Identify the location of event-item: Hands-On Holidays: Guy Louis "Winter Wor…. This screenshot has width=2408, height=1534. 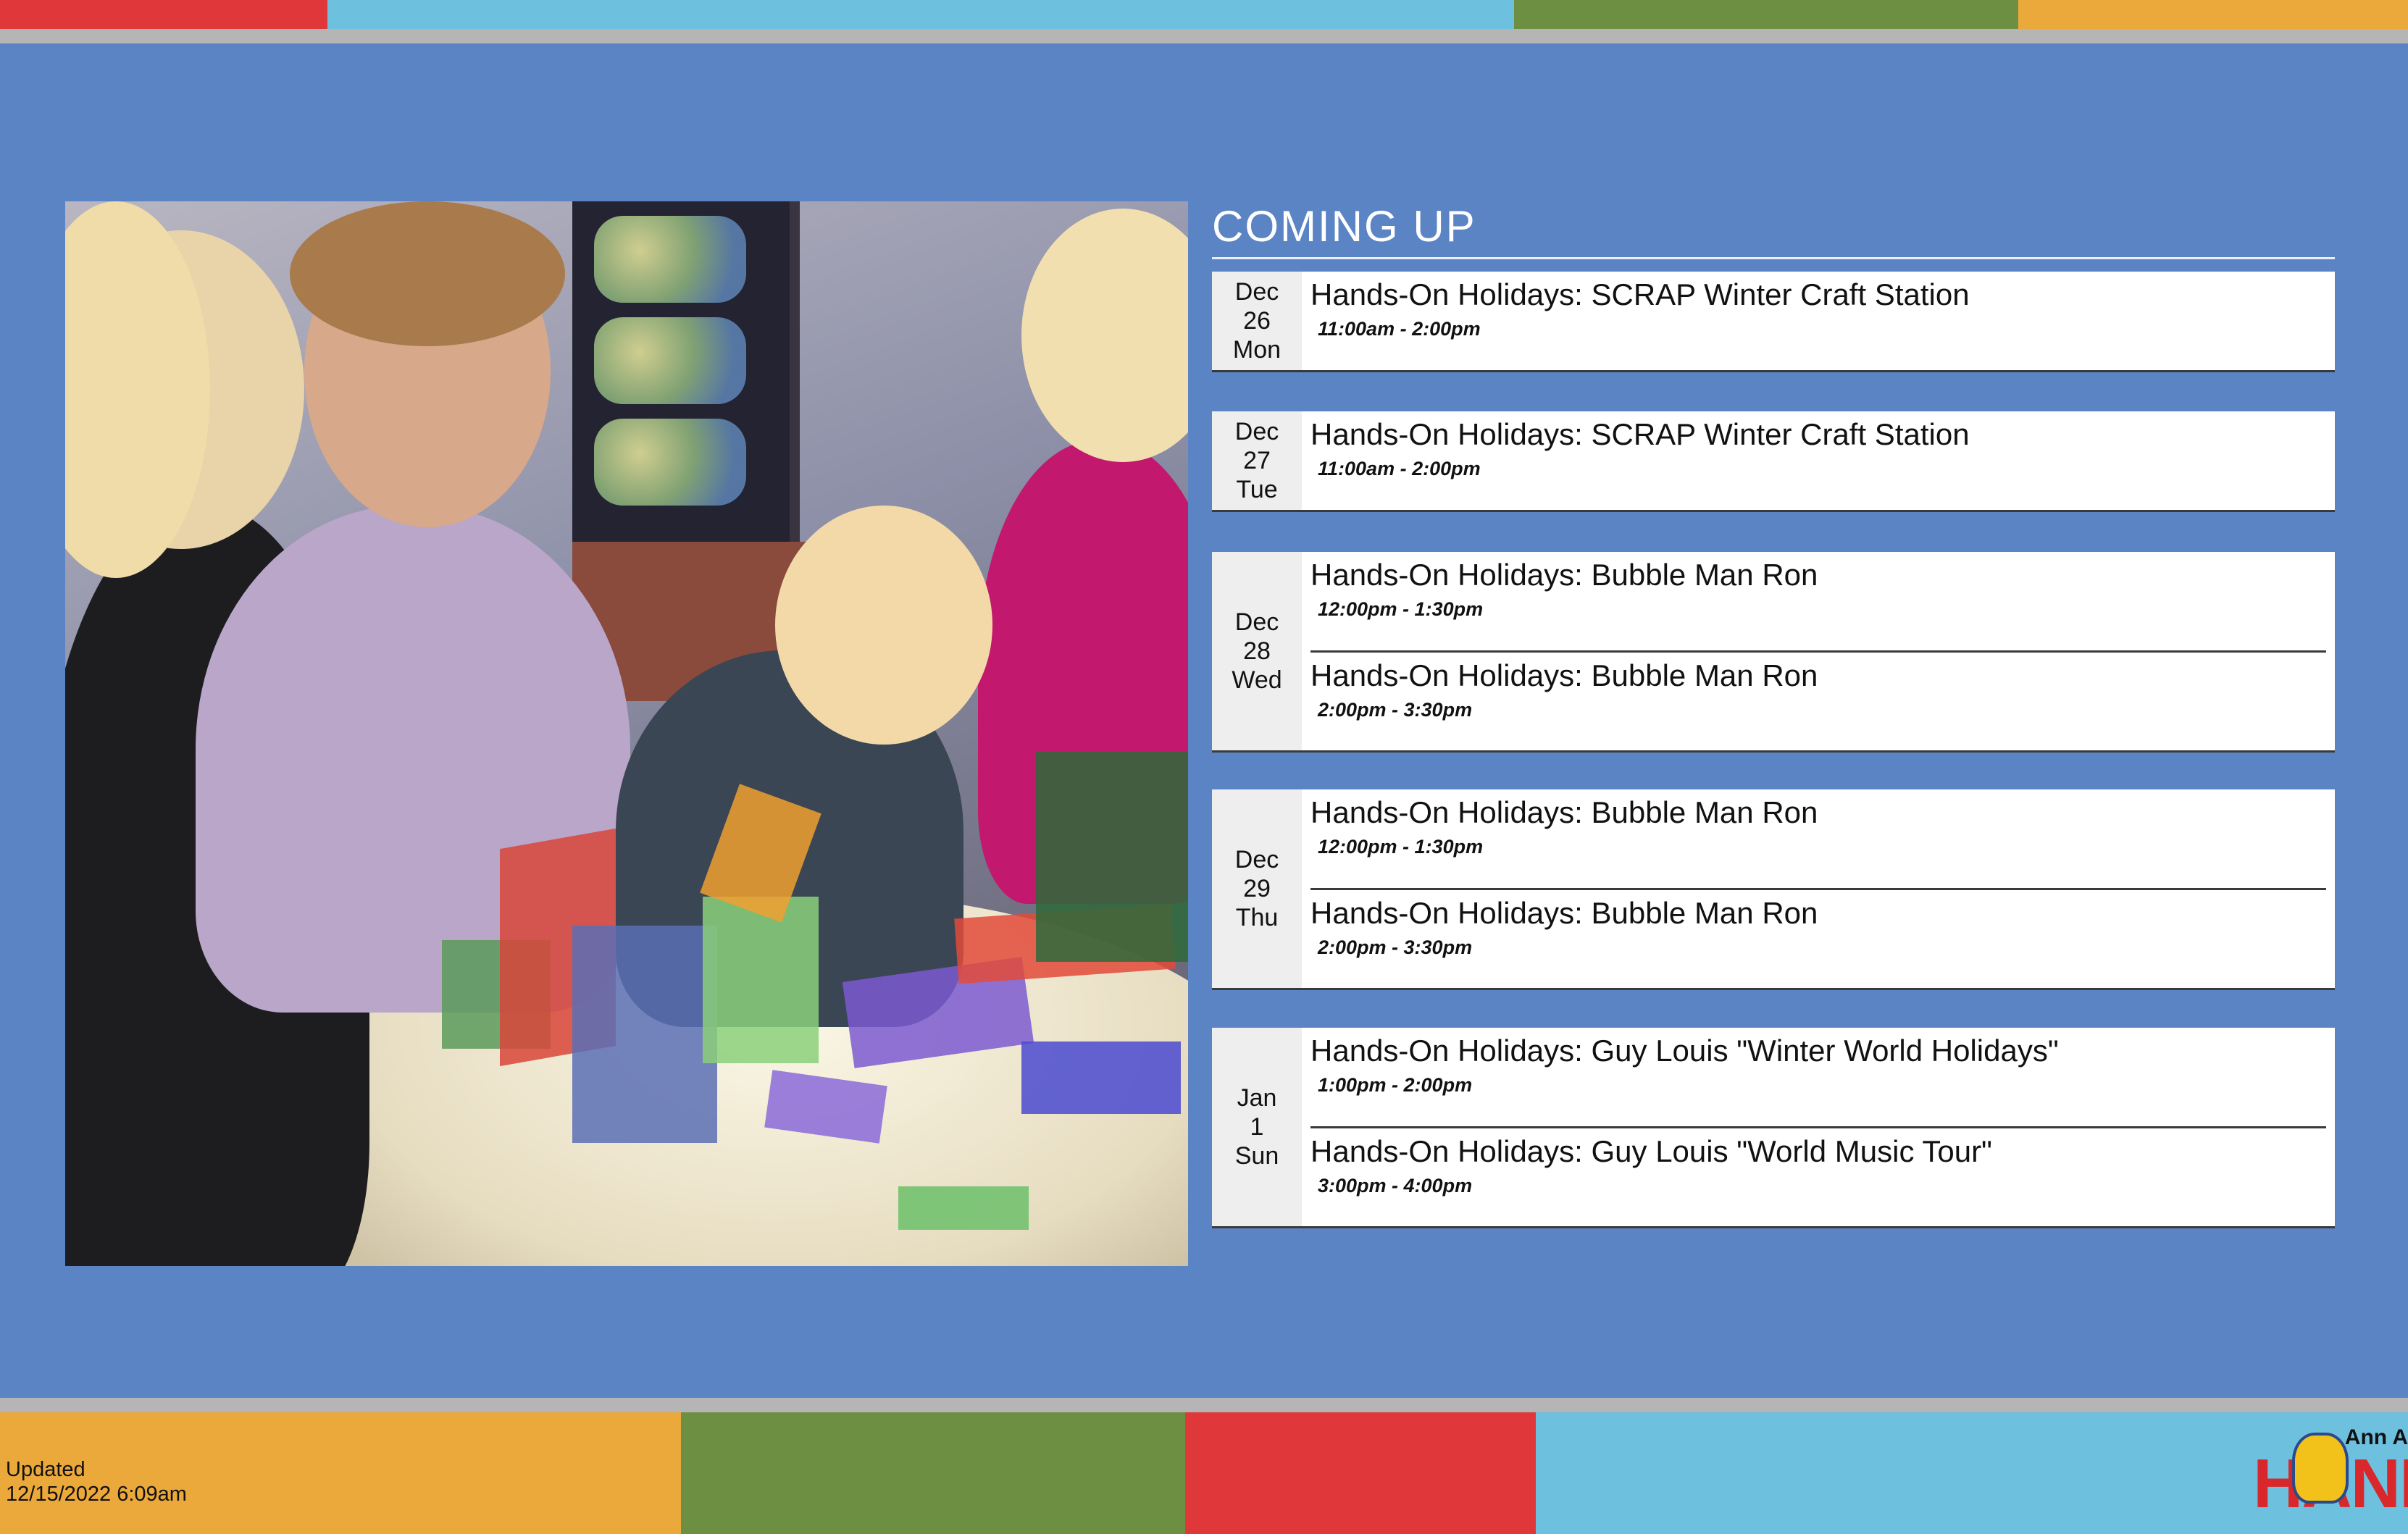
(1818, 1077).